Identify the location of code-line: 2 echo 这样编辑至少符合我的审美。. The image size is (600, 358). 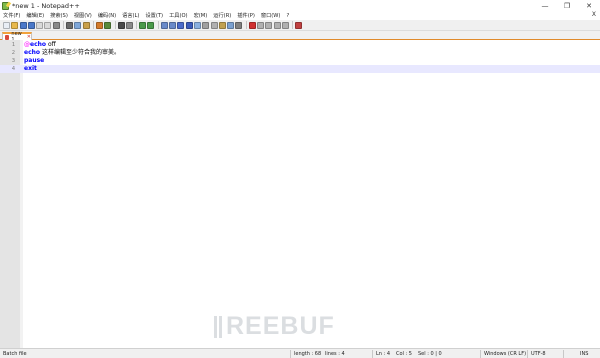
(300, 53).